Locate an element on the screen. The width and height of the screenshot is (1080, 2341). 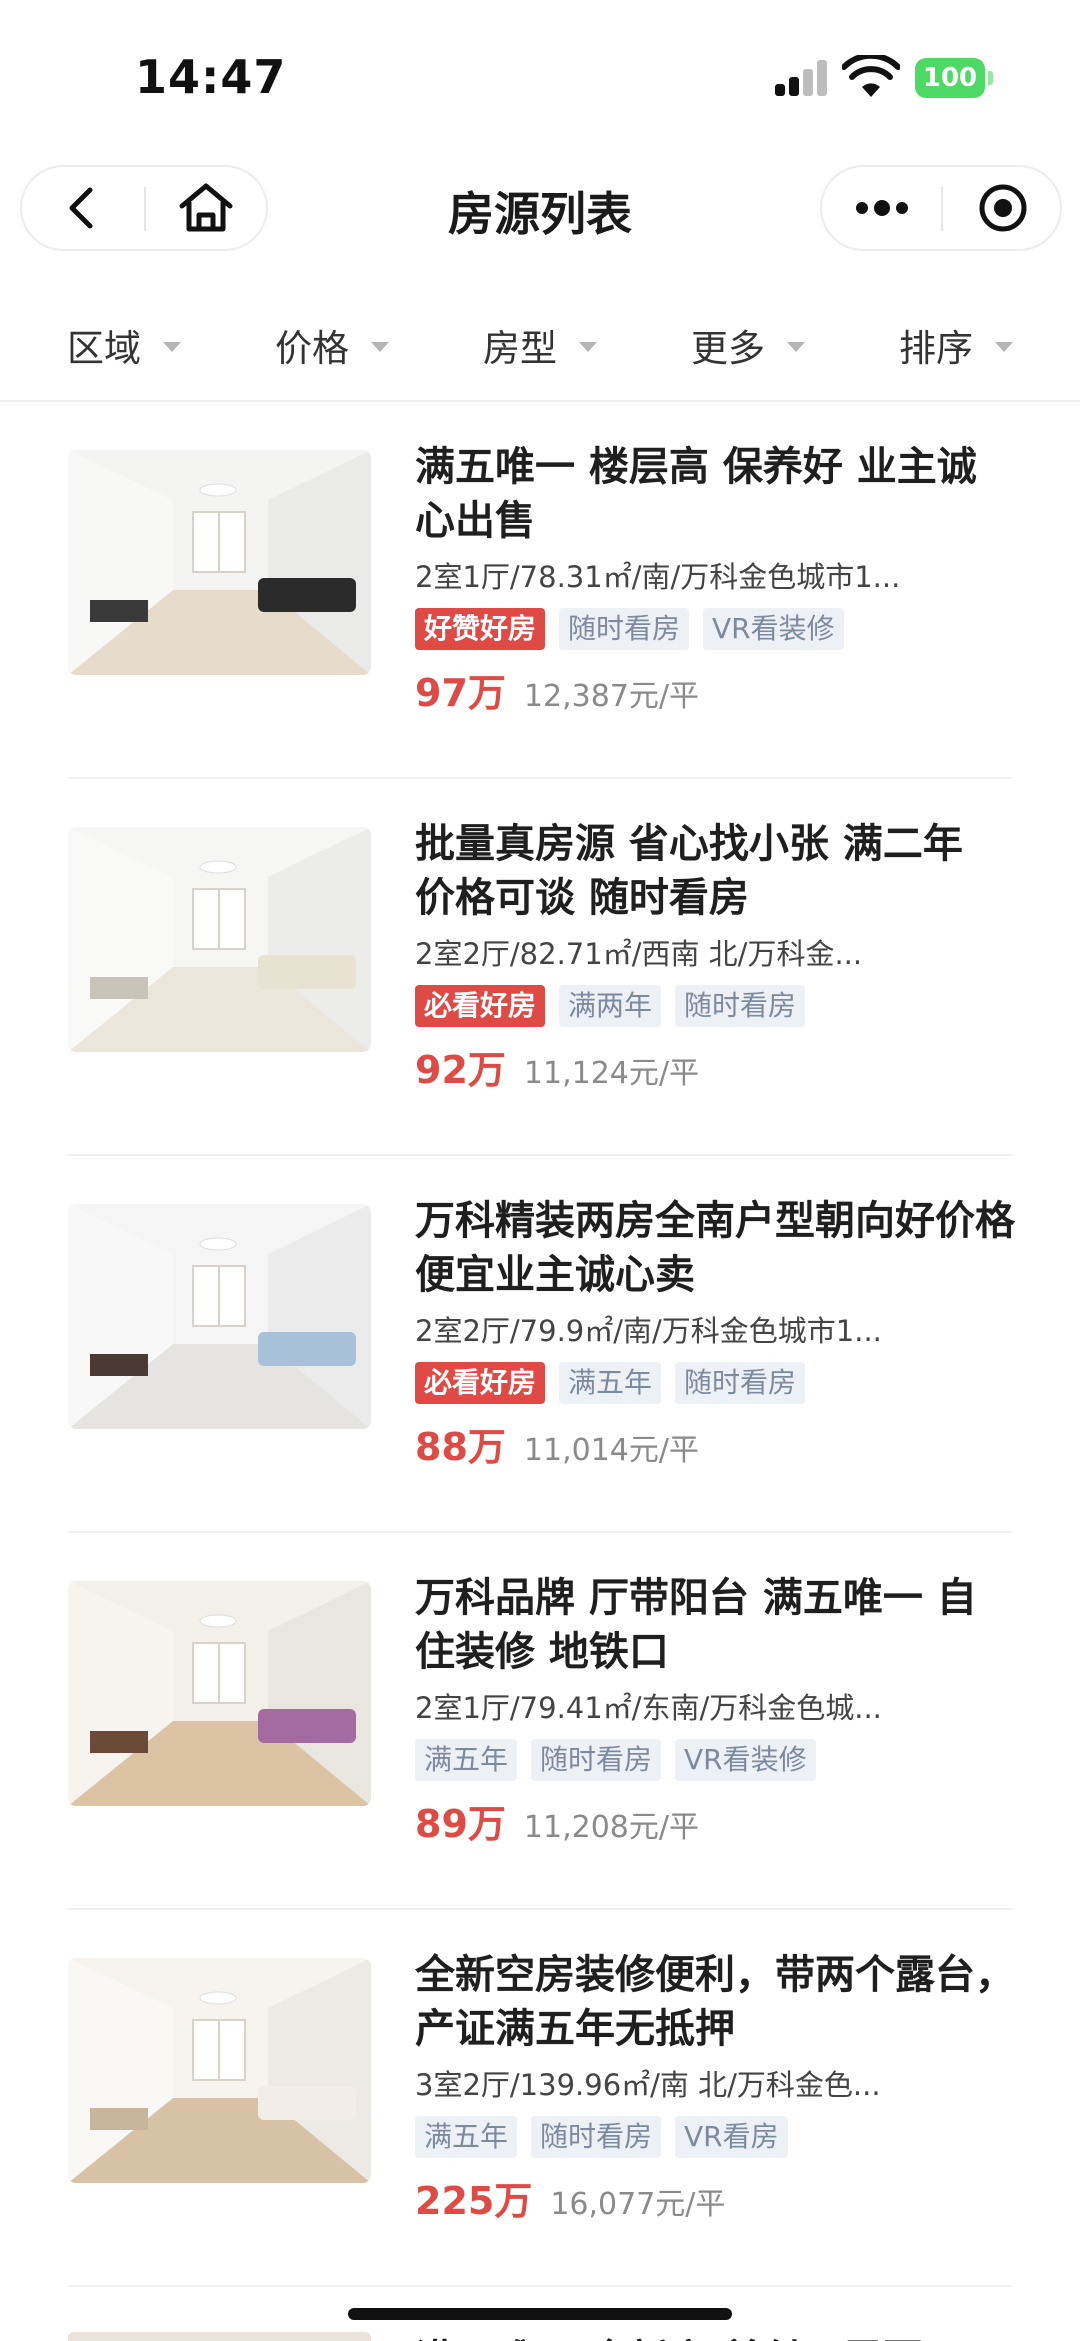
listing-title: 满五唯一 楼层高 保养好 业主诚心出售 is located at coordinates (696, 494).